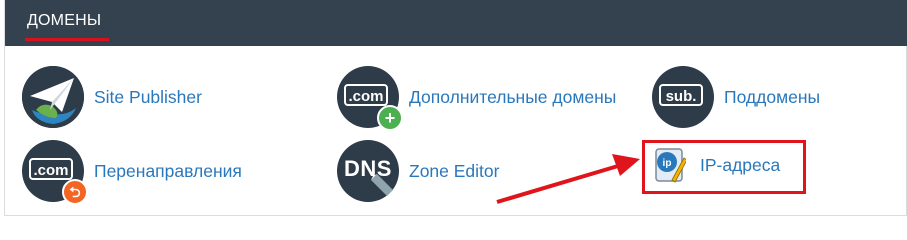 This screenshot has height=240, width=907. Describe the element at coordinates (67, 39) in the screenshot. I see `section-title-underline` at that location.